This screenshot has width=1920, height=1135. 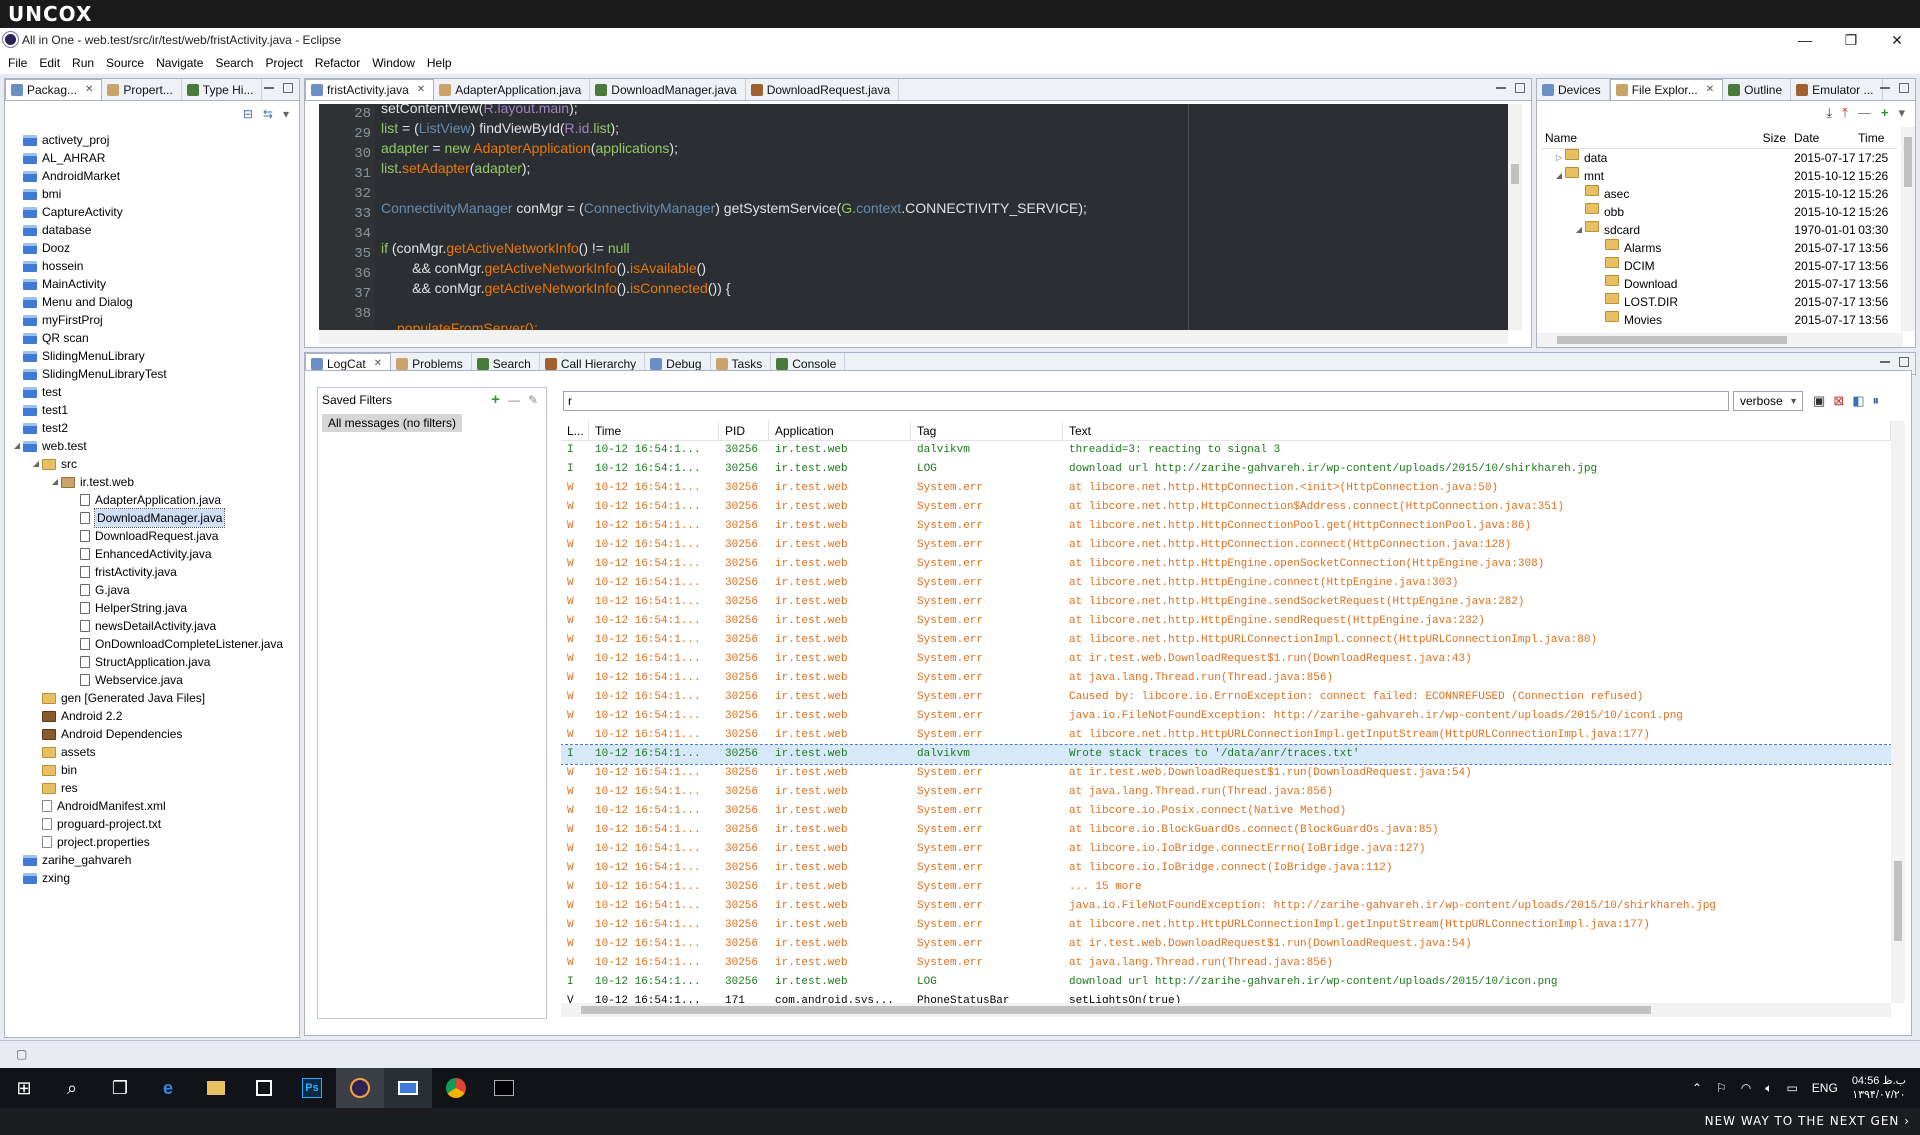 I want to click on close-button: ✕, so click(x=1897, y=40).